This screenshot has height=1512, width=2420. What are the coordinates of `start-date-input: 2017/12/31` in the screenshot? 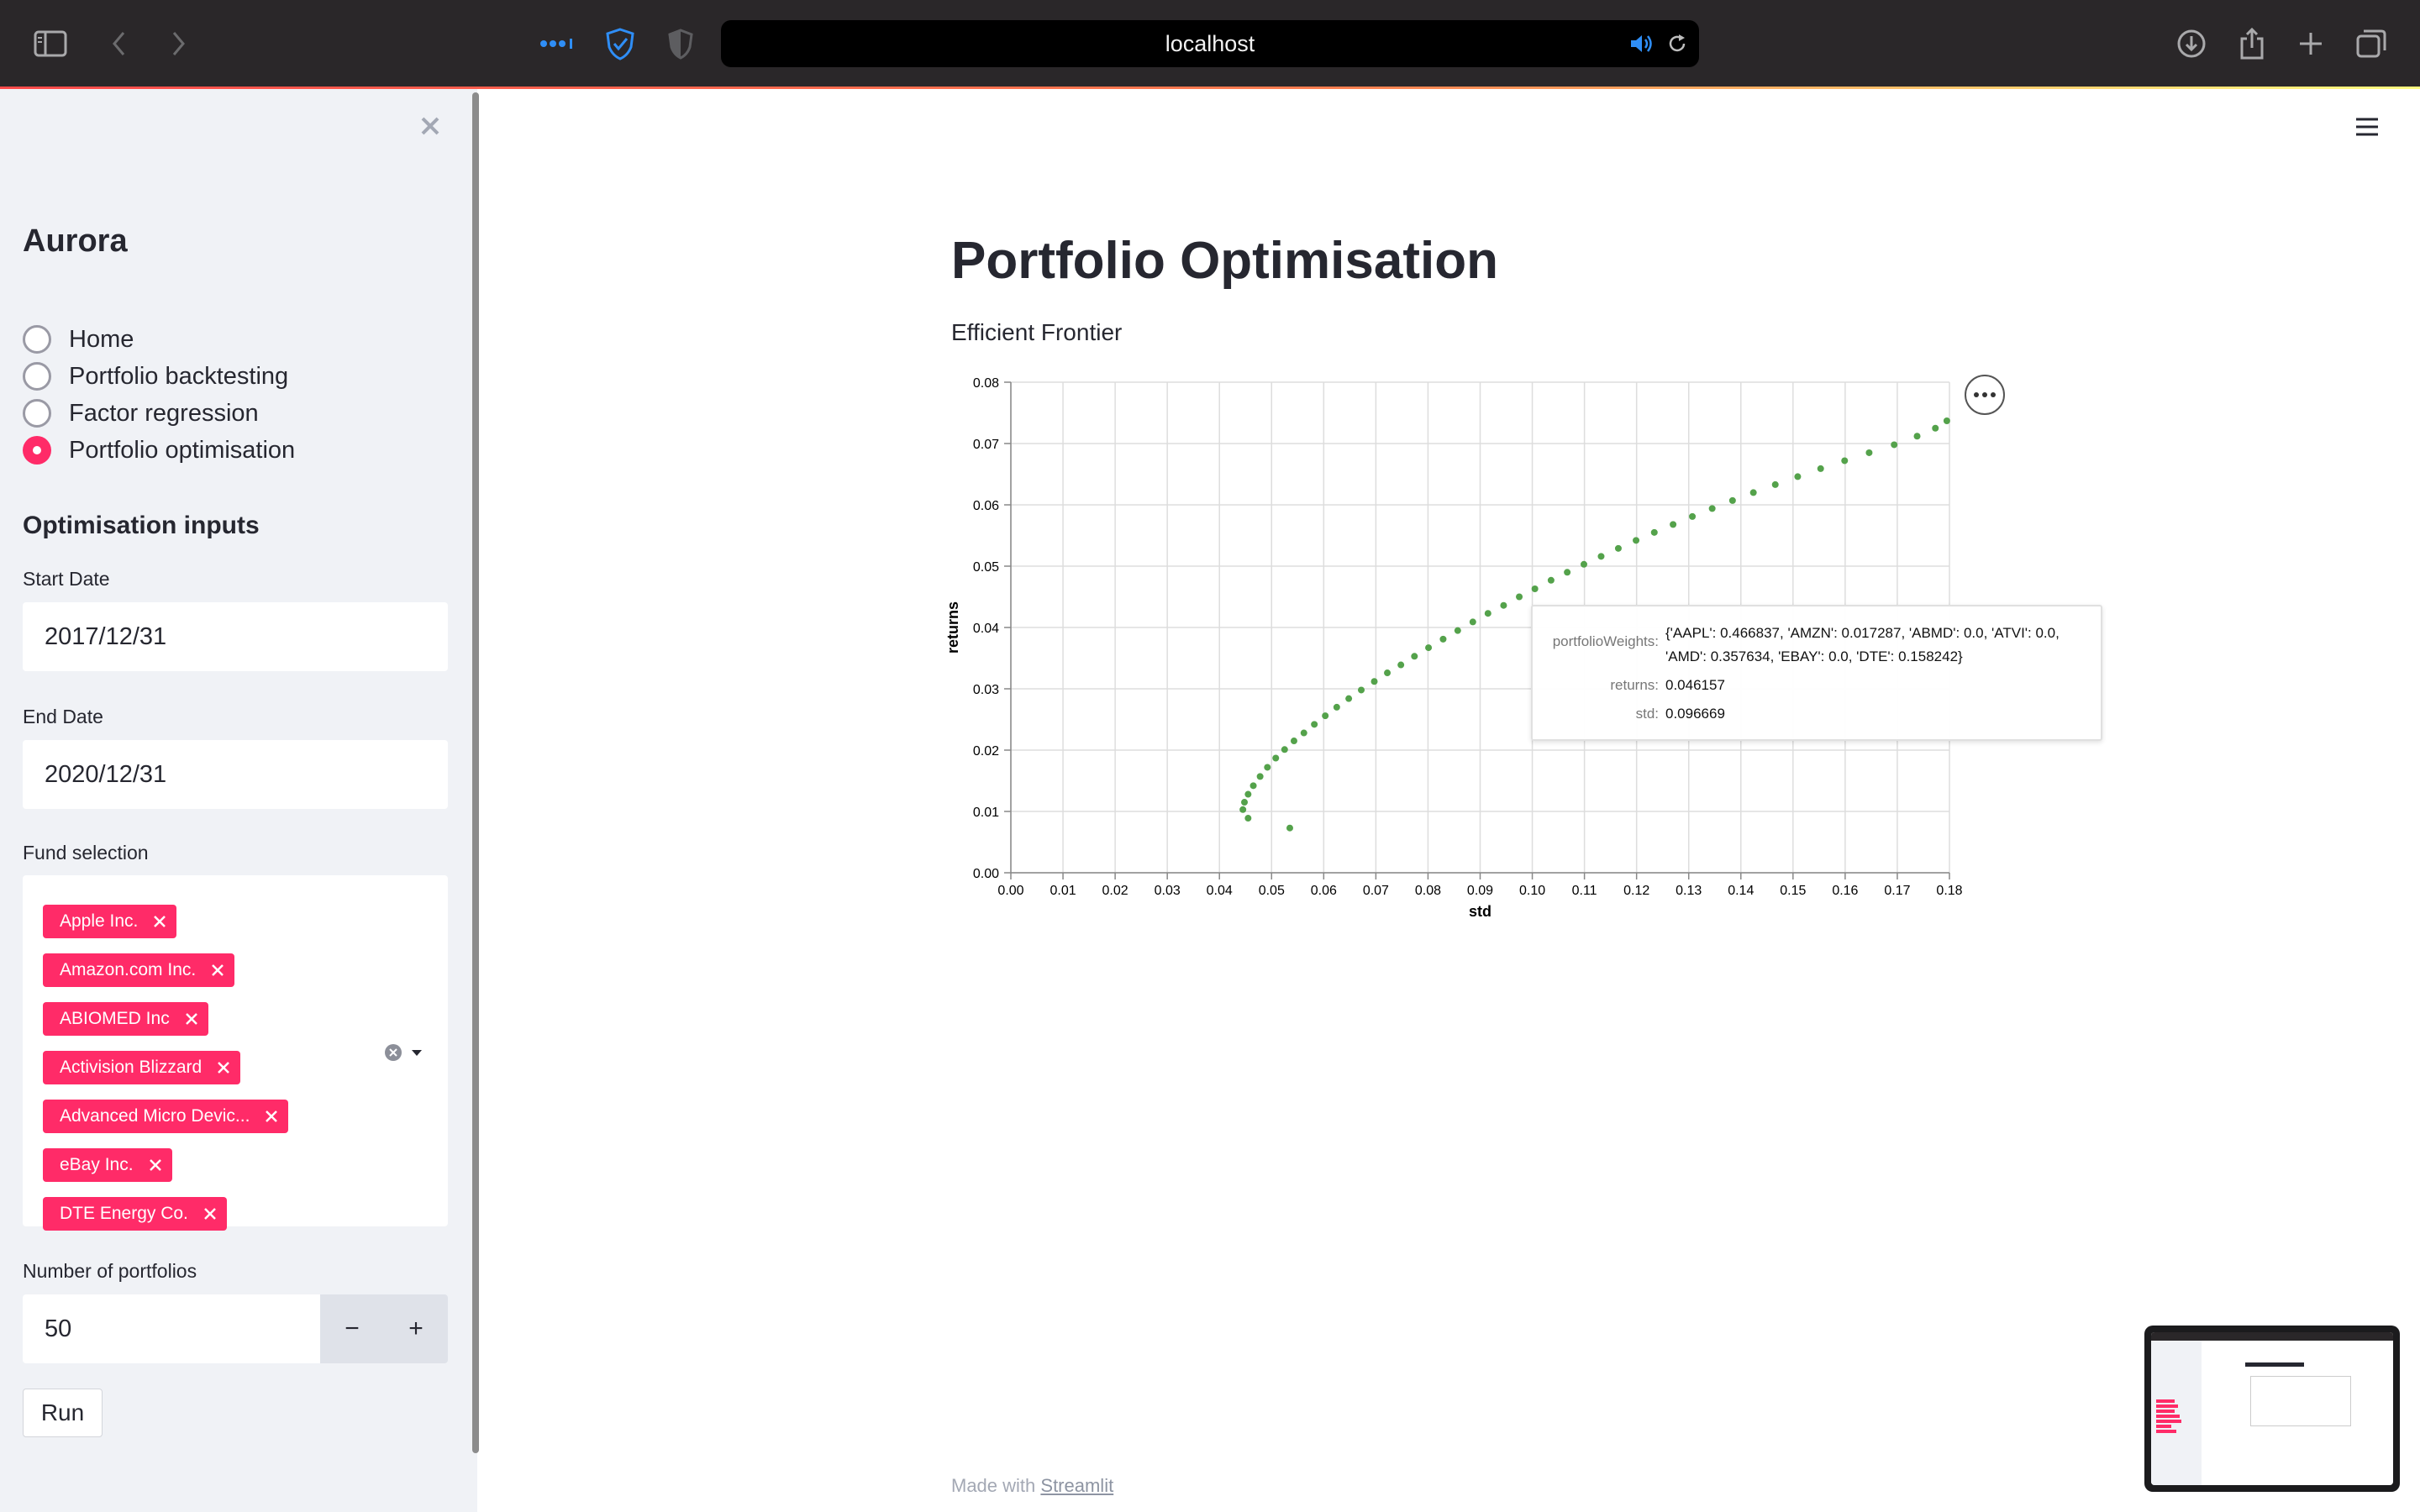 It's located at (235, 636).